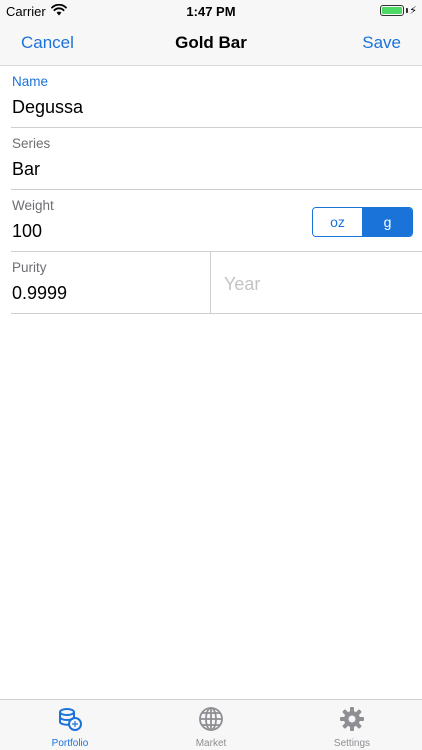  I want to click on series-value: Bar, so click(26, 169).